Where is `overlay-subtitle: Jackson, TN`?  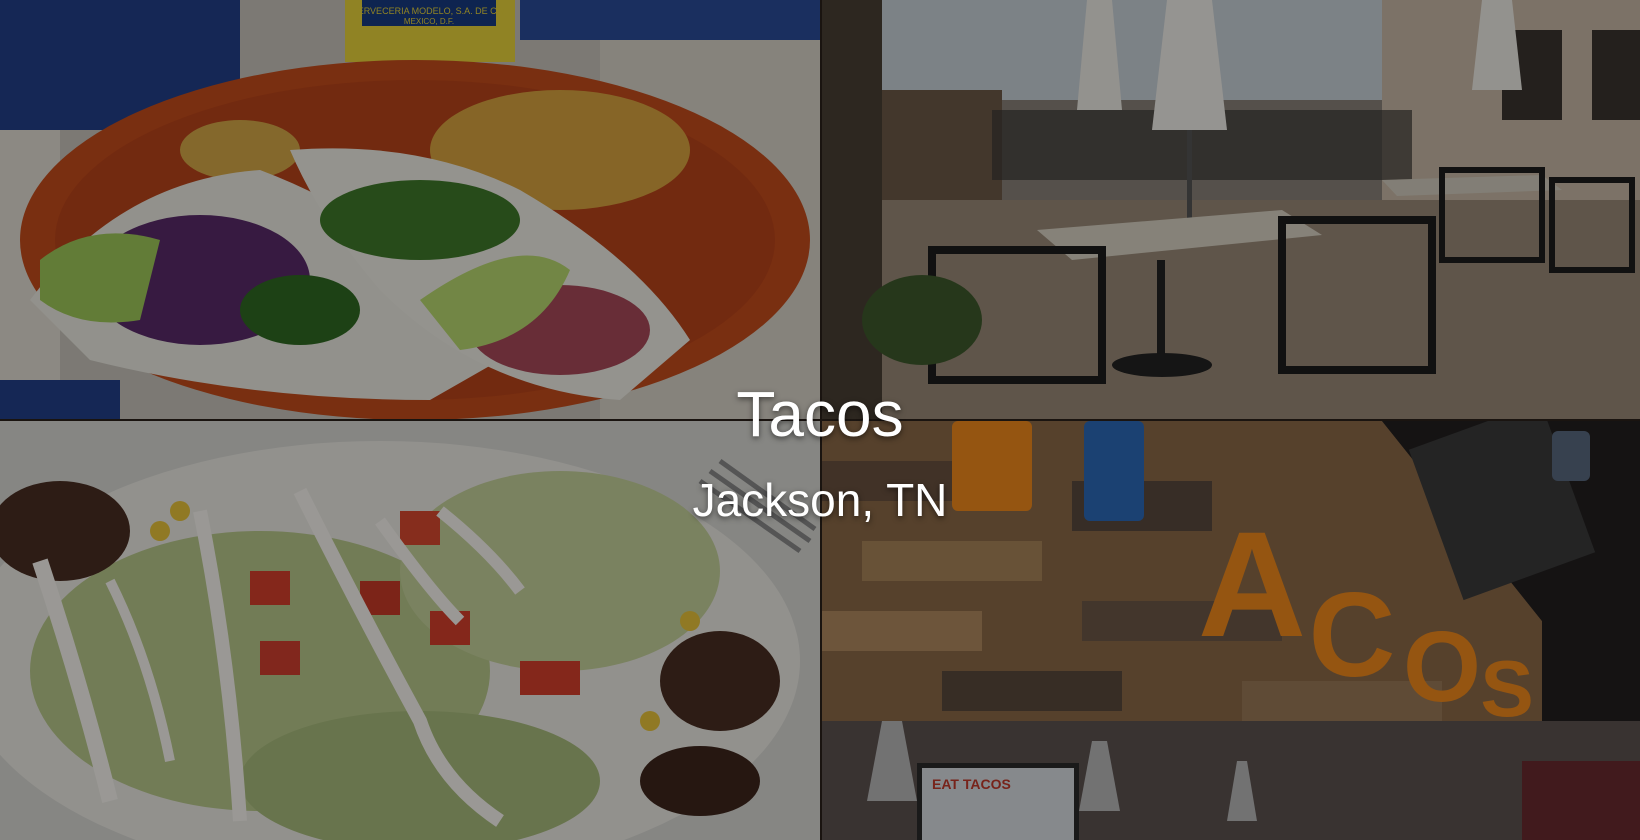
overlay-subtitle: Jackson, TN is located at coordinates (820, 500).